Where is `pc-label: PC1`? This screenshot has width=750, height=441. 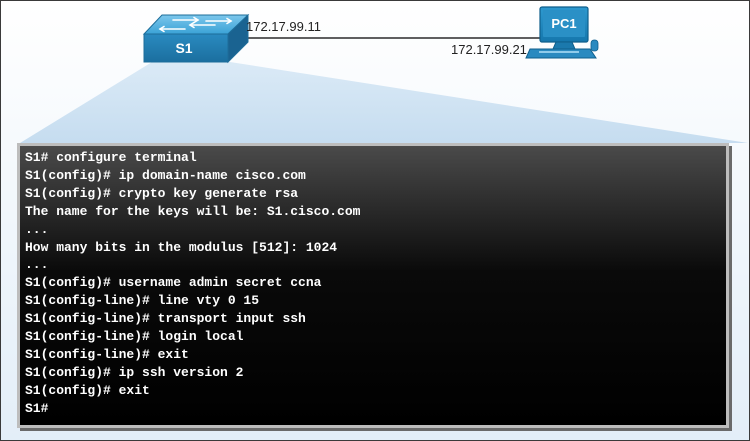
pc-label: PC1 is located at coordinates (563, 23).